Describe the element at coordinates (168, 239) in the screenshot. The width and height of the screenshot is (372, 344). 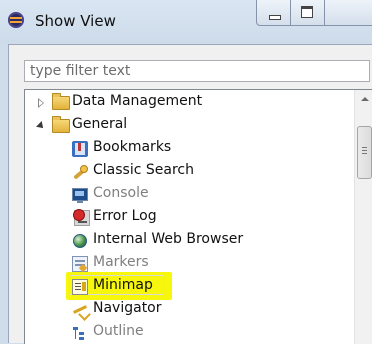
I see `tree-item-label: Internal Web Browser` at that location.